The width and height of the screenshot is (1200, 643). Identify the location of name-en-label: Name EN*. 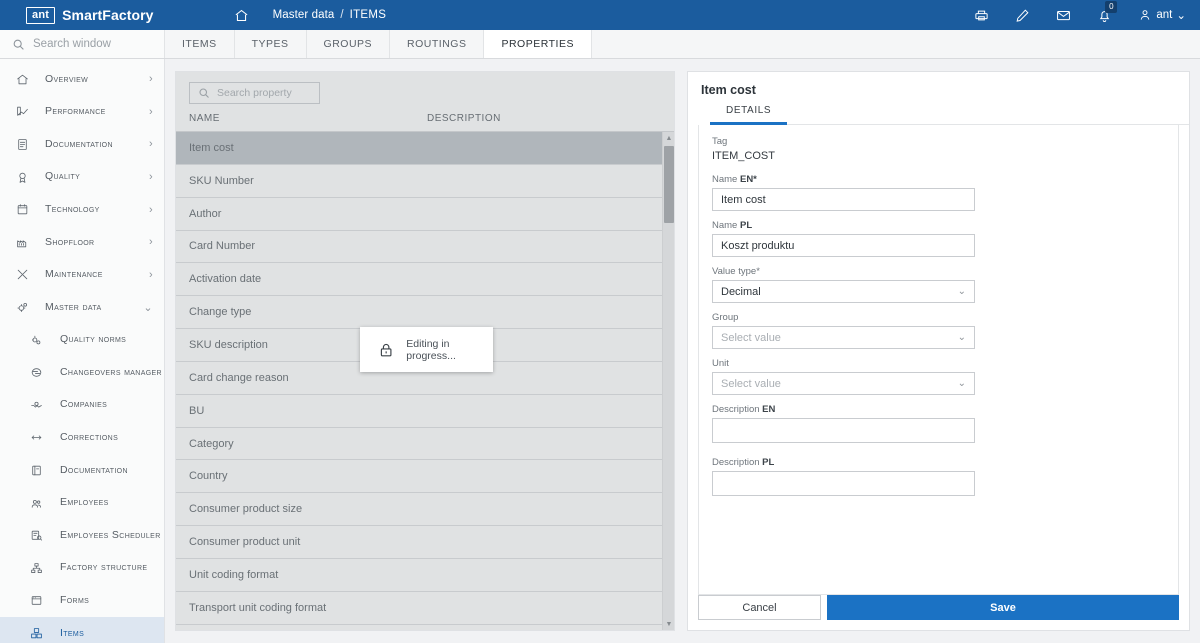
(843, 179).